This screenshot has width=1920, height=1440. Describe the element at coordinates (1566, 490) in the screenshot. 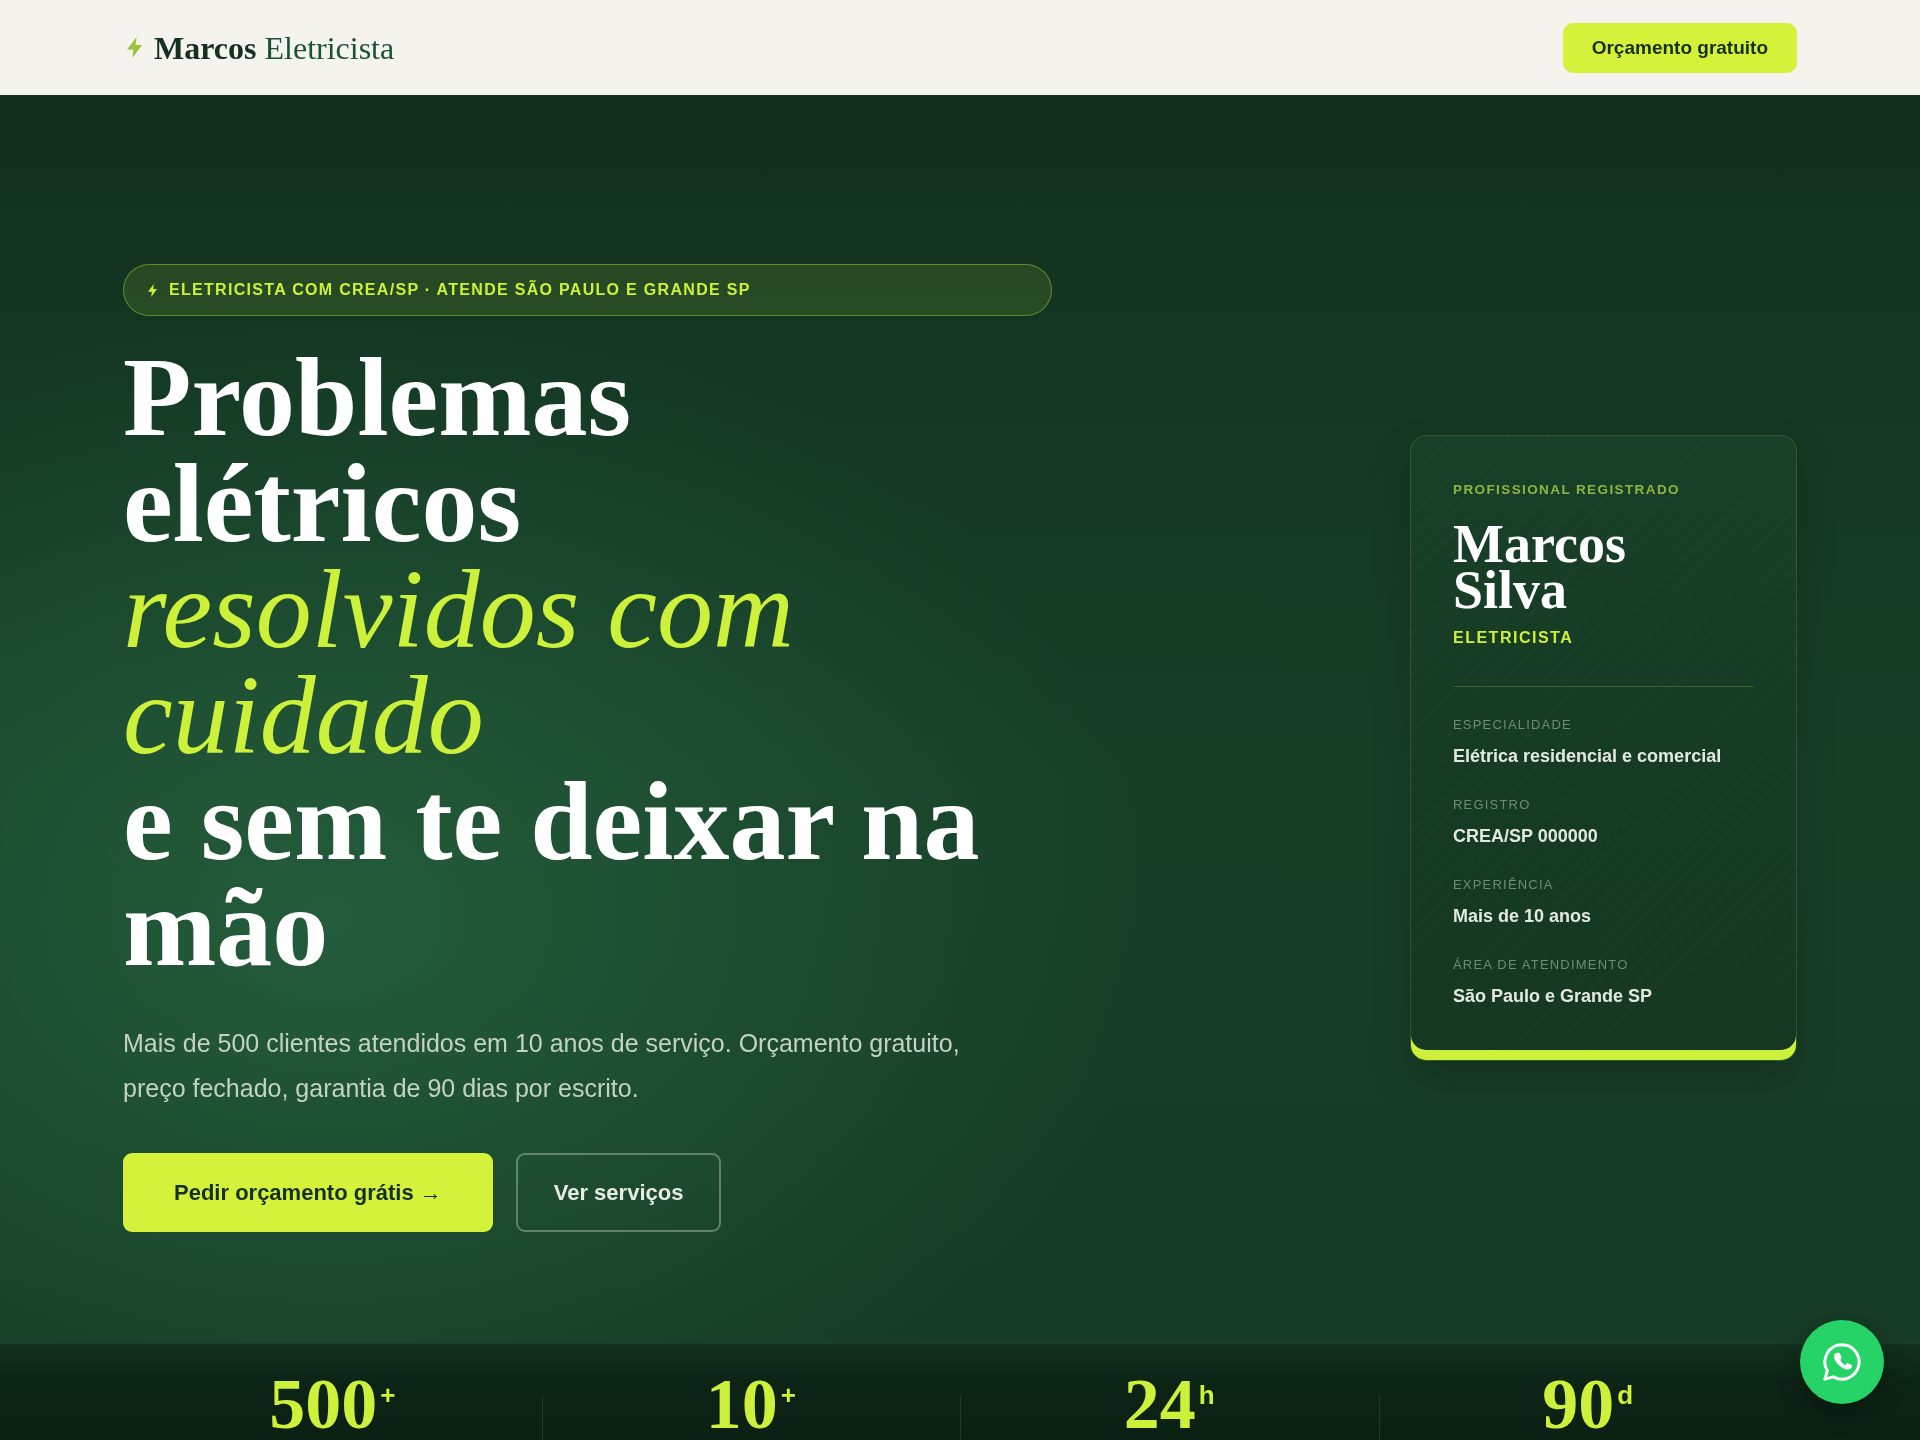

I see `card-eyebrow: PROFISSIONAL REGISTRADO` at that location.